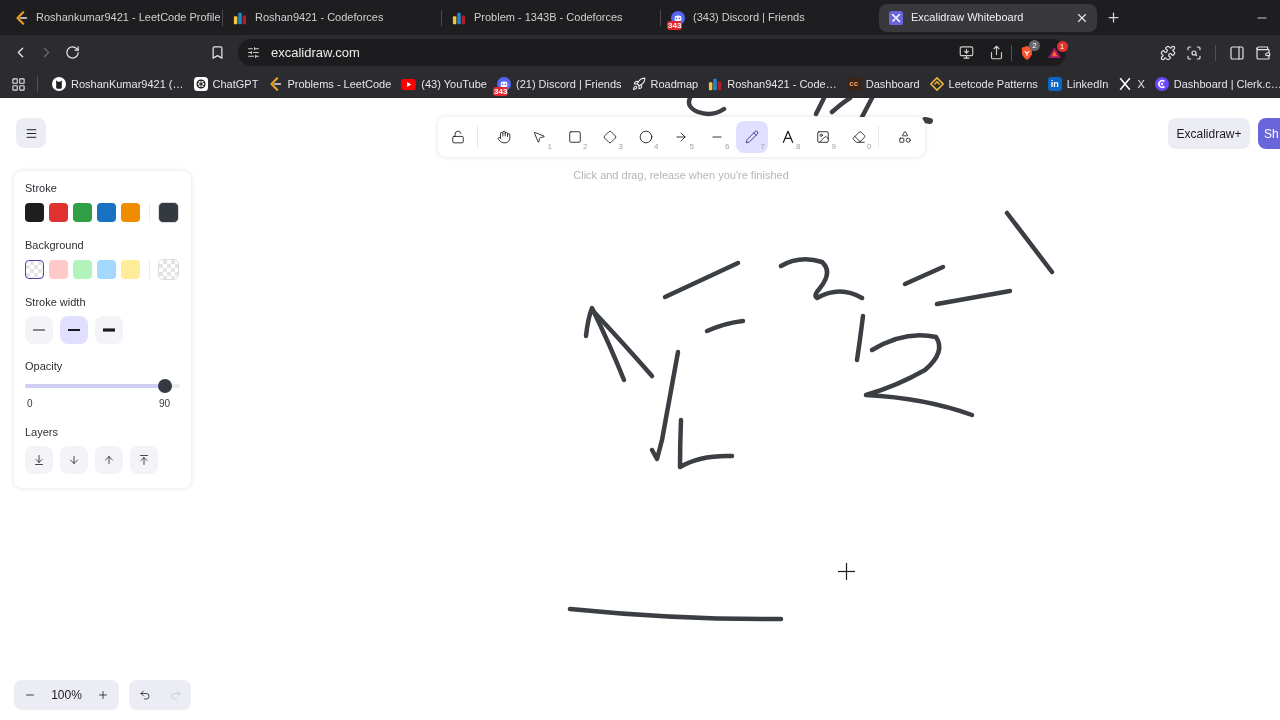 The height and width of the screenshot is (720, 1280). What do you see at coordinates (144, 460) in the screenshot?
I see `bring-to-front-button` at bounding box center [144, 460].